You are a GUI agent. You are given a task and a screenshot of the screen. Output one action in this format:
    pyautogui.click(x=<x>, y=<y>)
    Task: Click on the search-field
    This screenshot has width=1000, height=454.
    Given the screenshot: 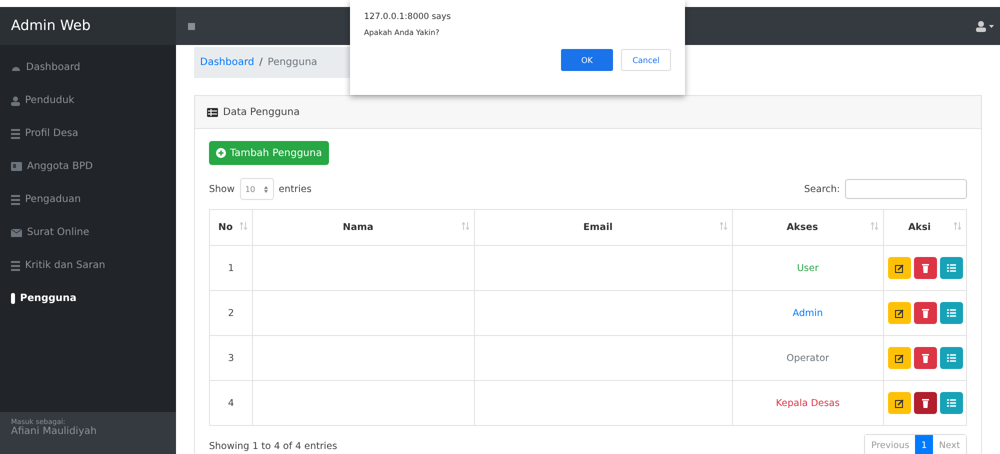 What is the action you would take?
    pyautogui.click(x=906, y=189)
    